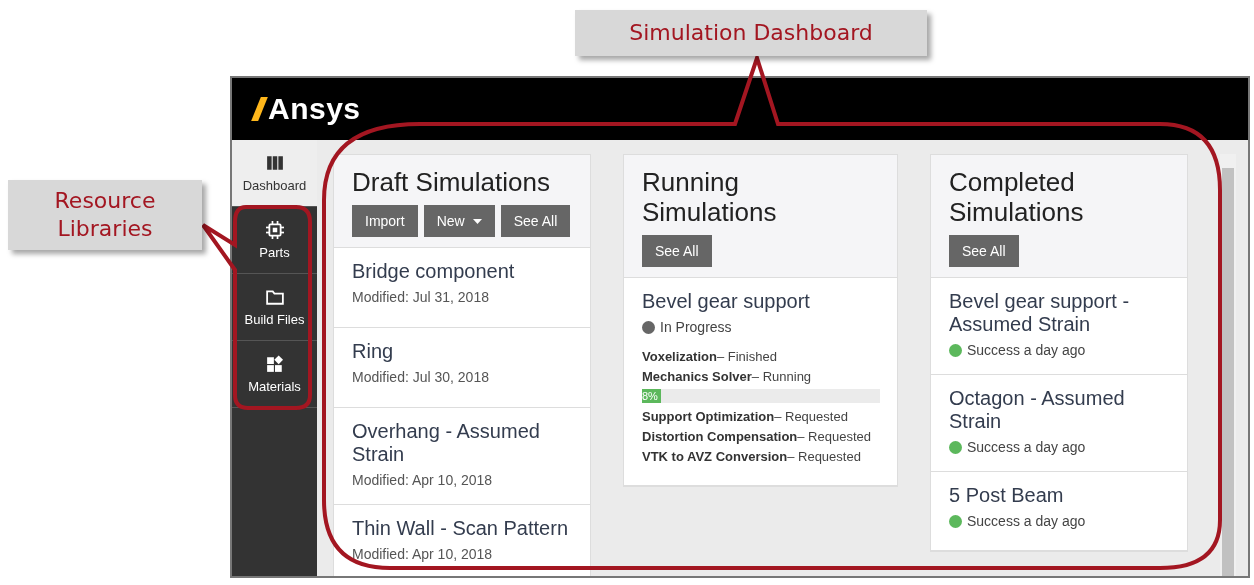  Describe the element at coordinates (451, 182) in the screenshot. I see `column-title: Draft Simulations` at that location.